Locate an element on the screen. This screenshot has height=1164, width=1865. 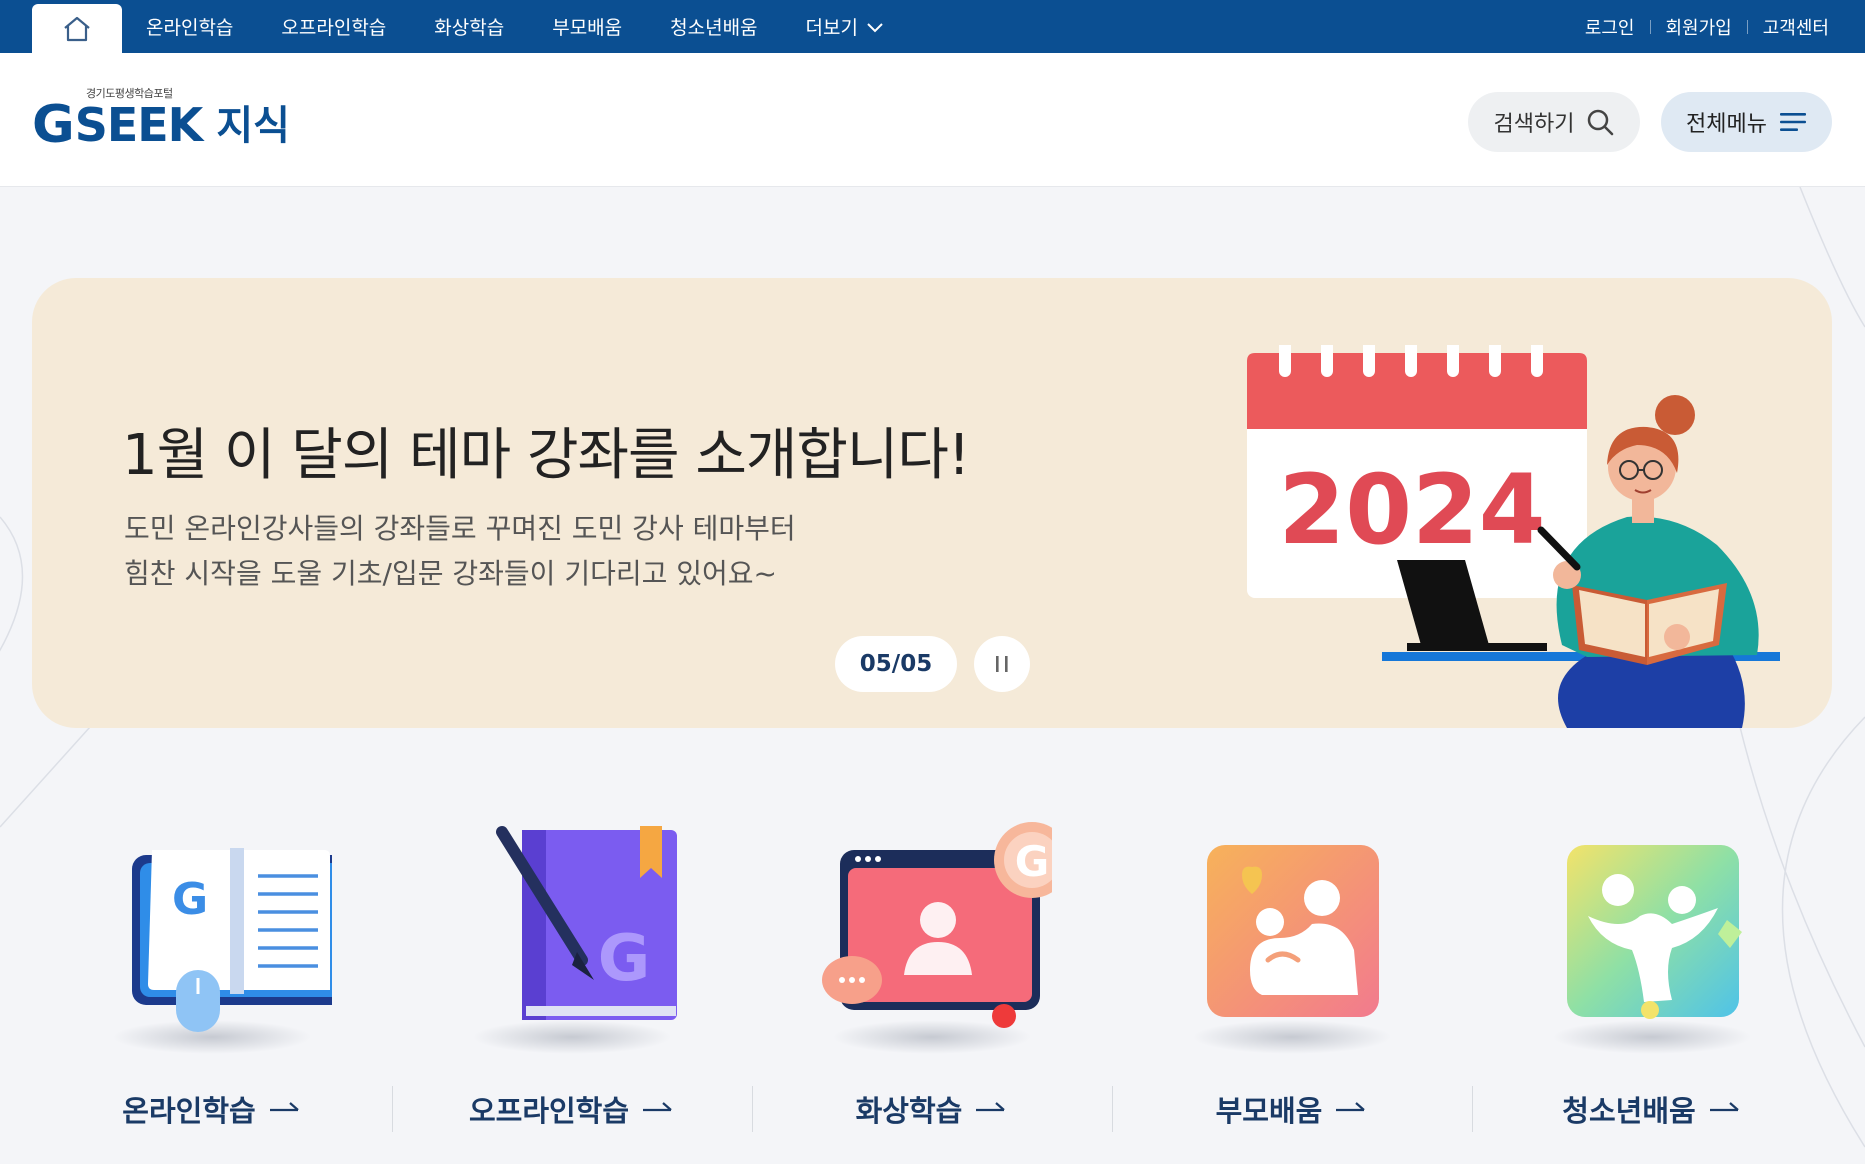
quick-link-video: G 화상학습 is located at coordinates (932, 992).